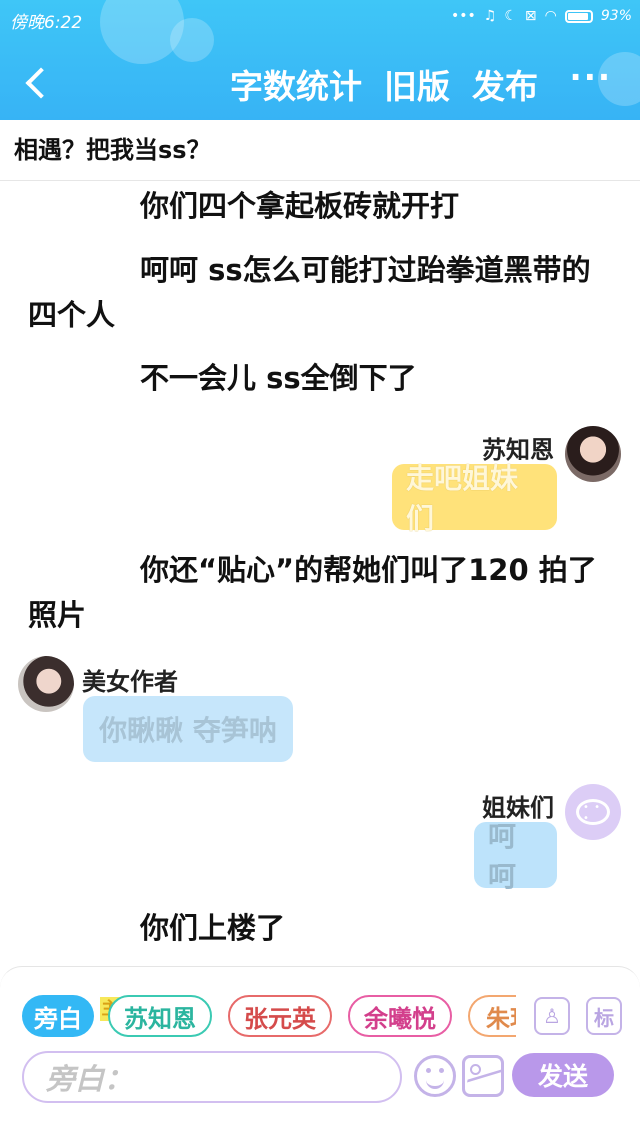 The height and width of the screenshot is (1138, 640). What do you see at coordinates (490, 16) in the screenshot?
I see `headphone-icon: ♫` at bounding box center [490, 16].